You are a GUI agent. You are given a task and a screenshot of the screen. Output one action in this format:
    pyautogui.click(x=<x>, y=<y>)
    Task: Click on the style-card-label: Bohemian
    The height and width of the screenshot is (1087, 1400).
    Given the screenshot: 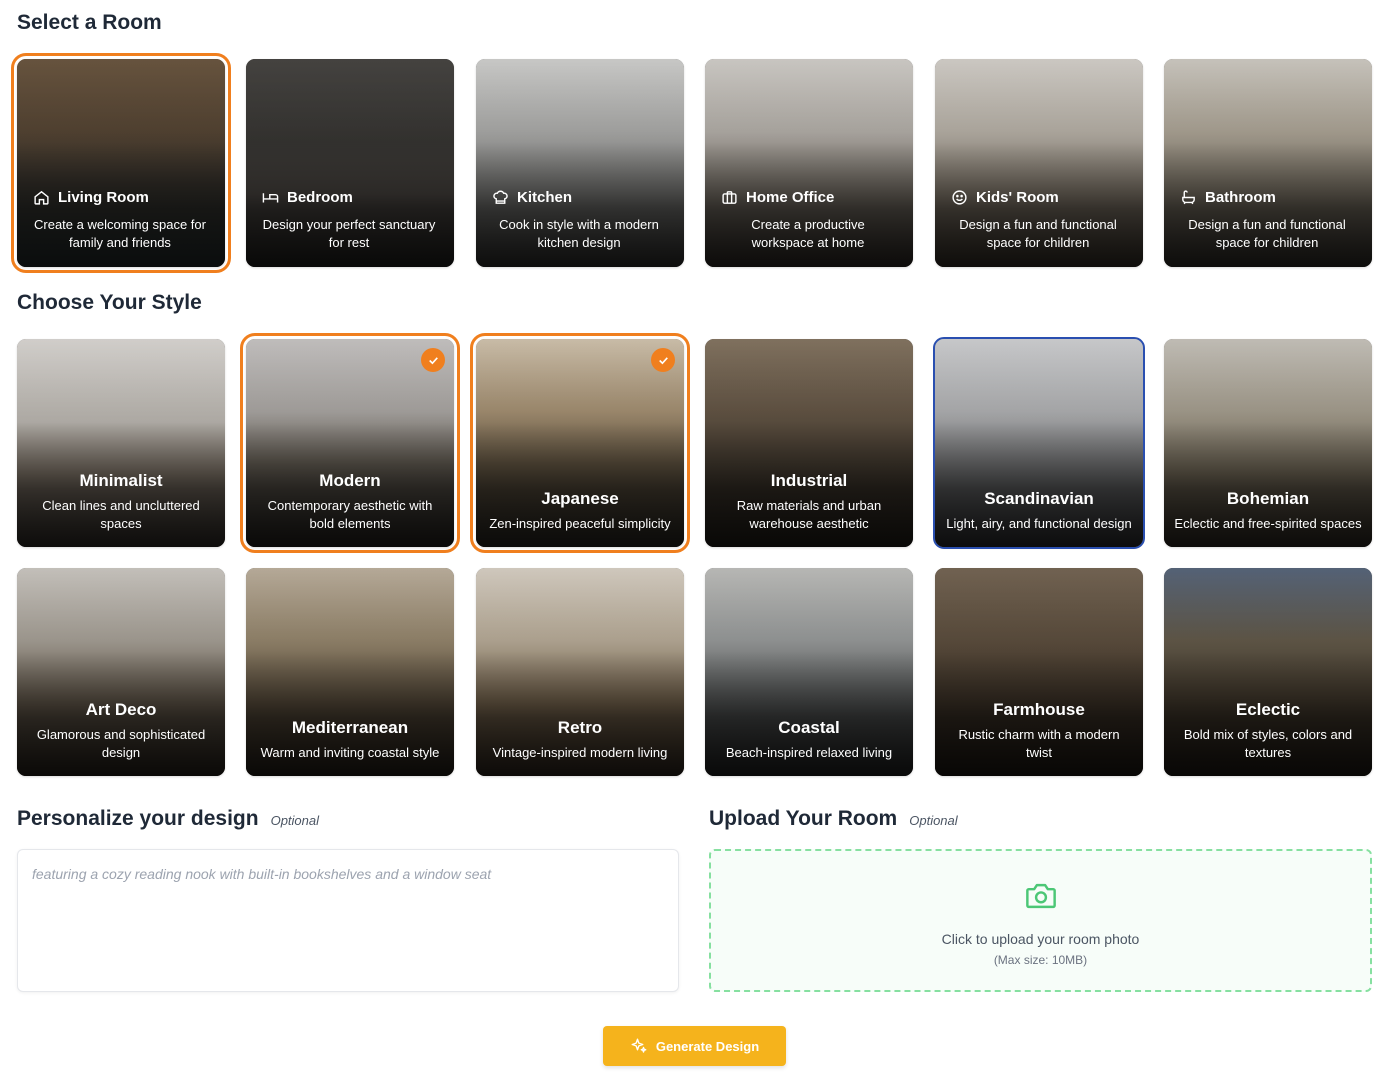 What is the action you would take?
    pyautogui.click(x=1268, y=498)
    